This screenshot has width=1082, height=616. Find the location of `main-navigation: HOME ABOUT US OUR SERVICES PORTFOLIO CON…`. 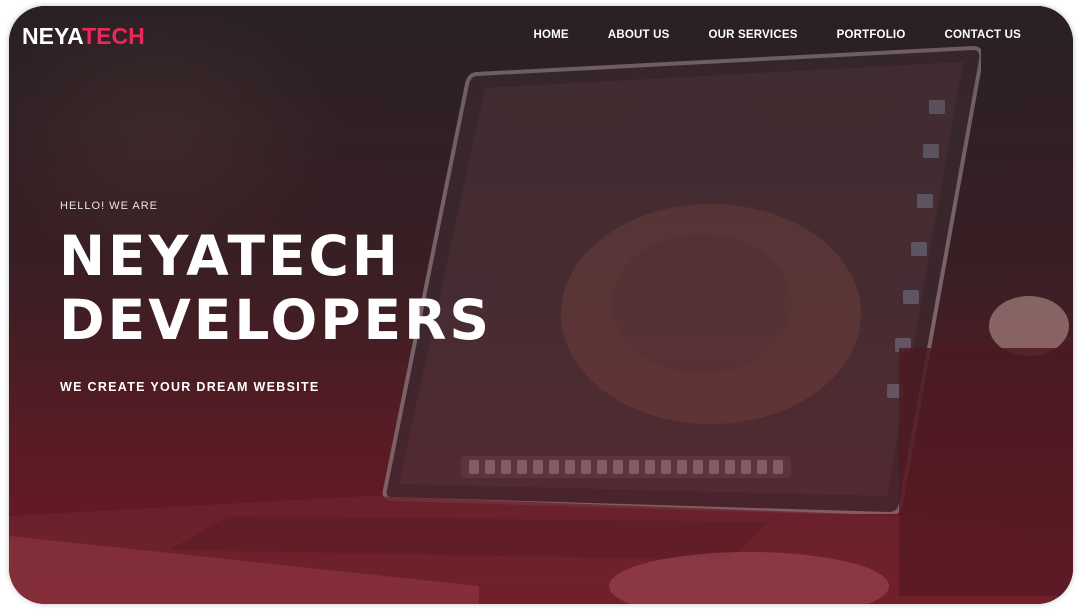

main-navigation: HOME ABOUT US OUR SERVICES PORTFOLIO CON… is located at coordinates (778, 35).